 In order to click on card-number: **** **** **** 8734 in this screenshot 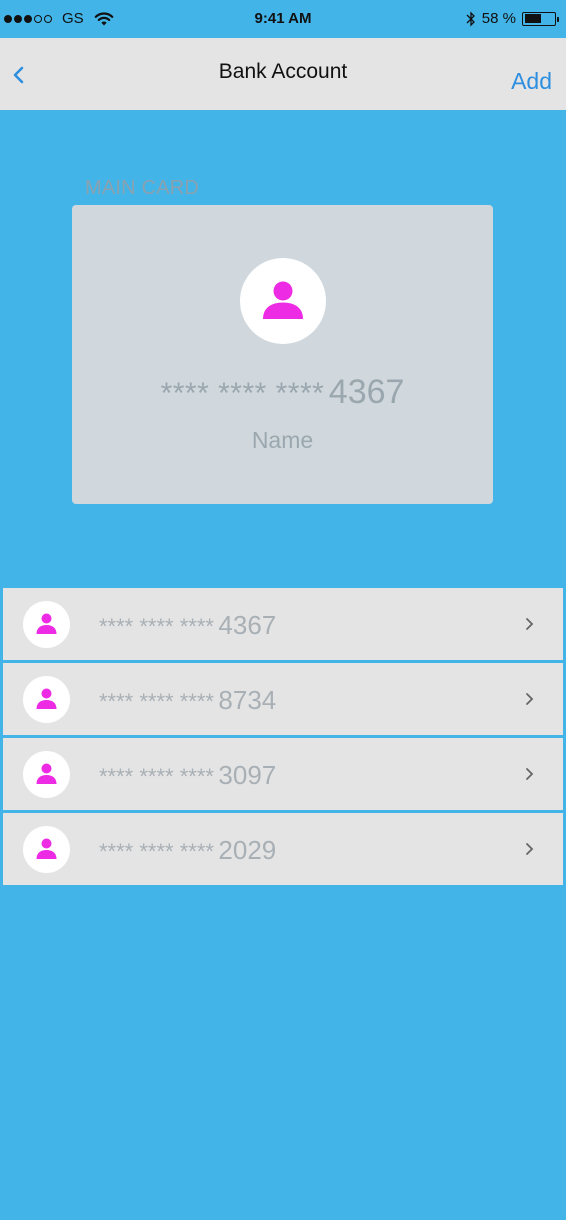, I will do `click(187, 700)`.